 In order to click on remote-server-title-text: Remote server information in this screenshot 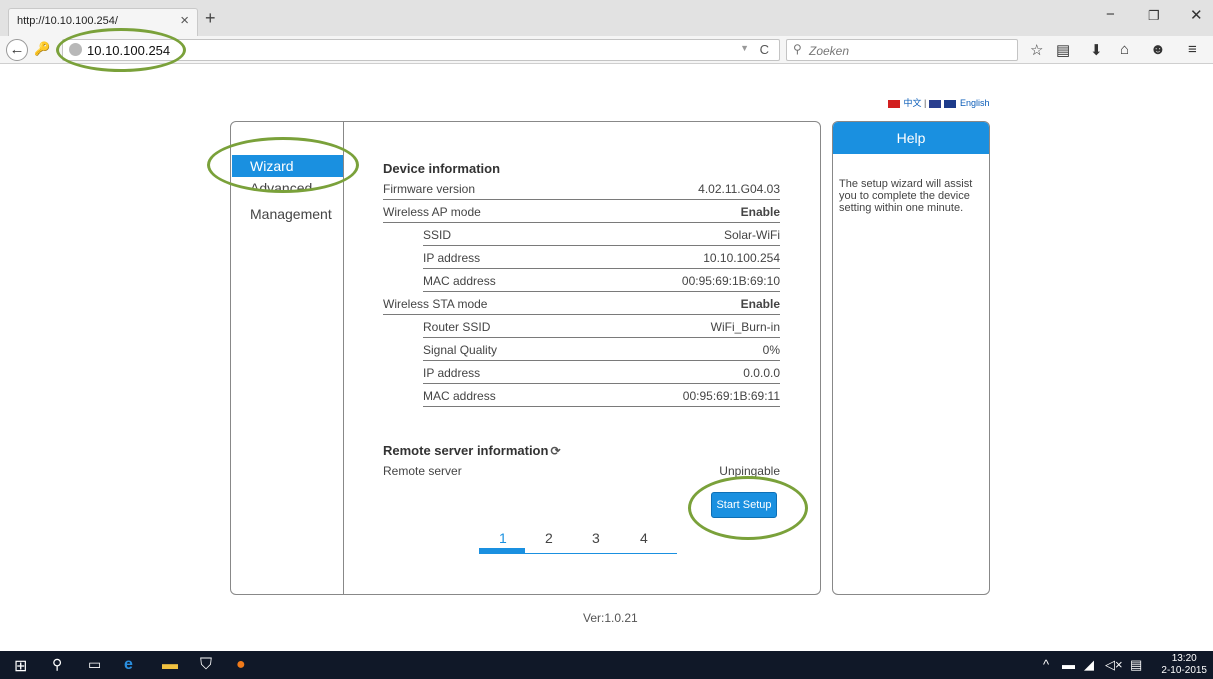, I will do `click(466, 450)`.